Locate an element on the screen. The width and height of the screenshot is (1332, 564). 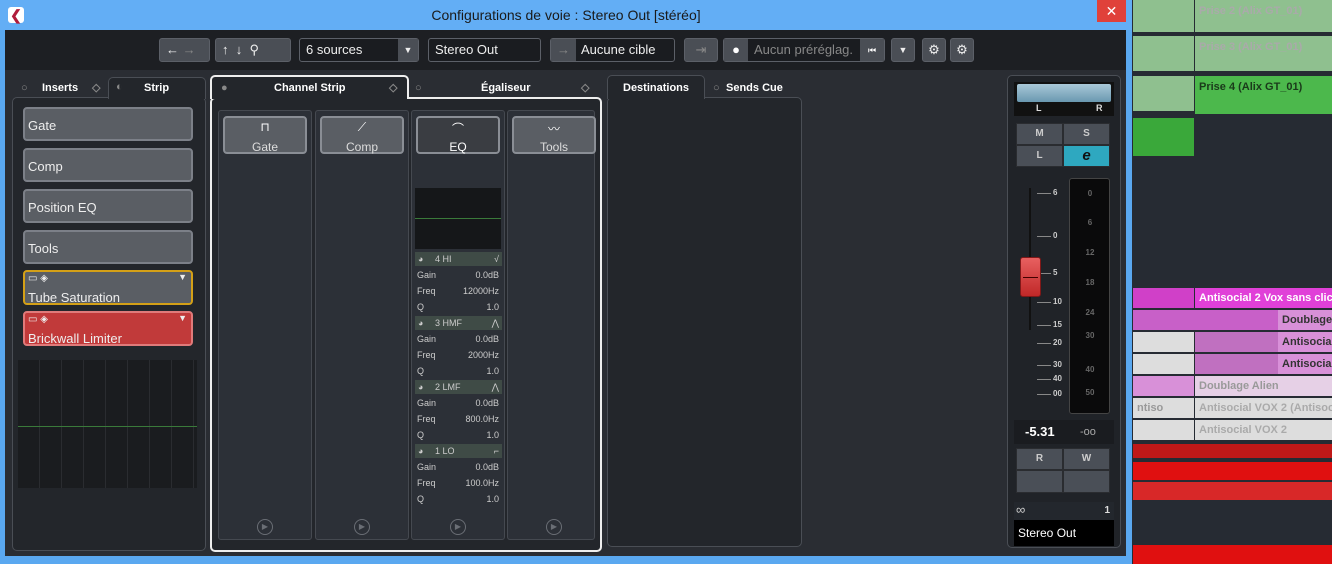
eq-band-header: ◕ 2 LMF ⋀ is located at coordinates (458, 387).